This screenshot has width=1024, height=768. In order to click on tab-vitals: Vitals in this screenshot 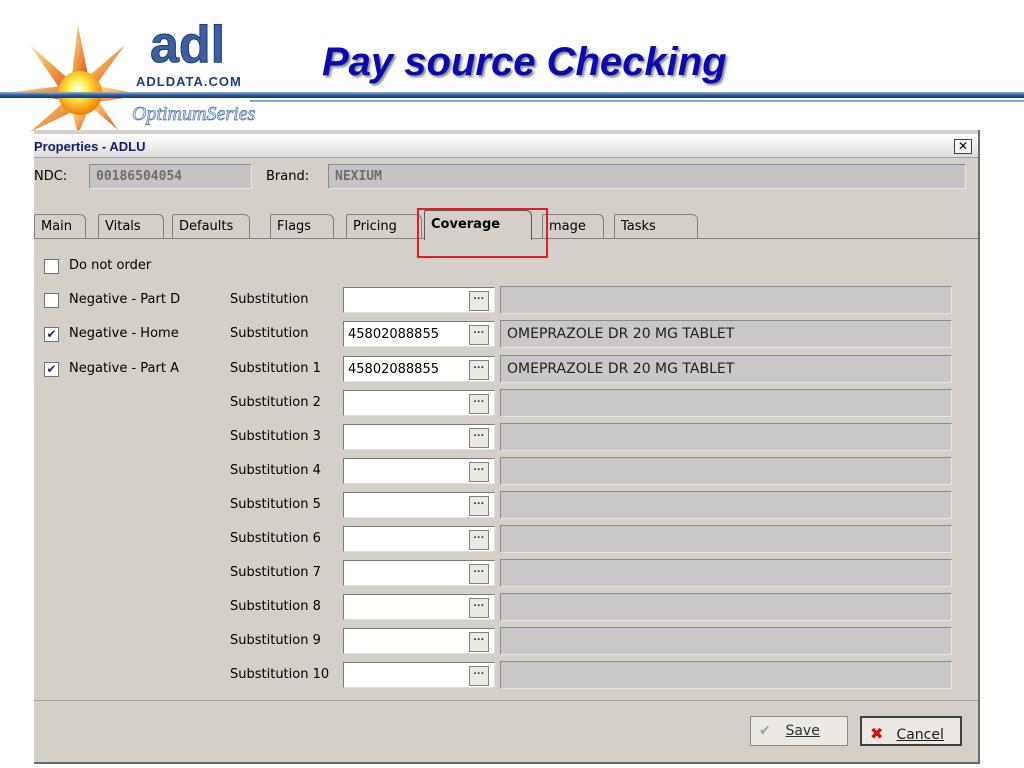, I will do `click(131, 226)`.